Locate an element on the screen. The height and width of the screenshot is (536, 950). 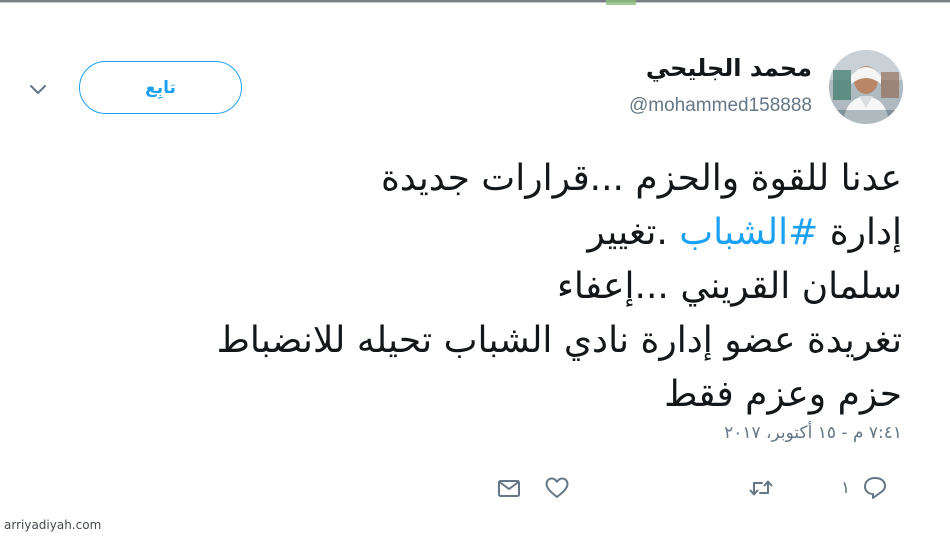
chevron-down-icon is located at coordinates (38, 89).